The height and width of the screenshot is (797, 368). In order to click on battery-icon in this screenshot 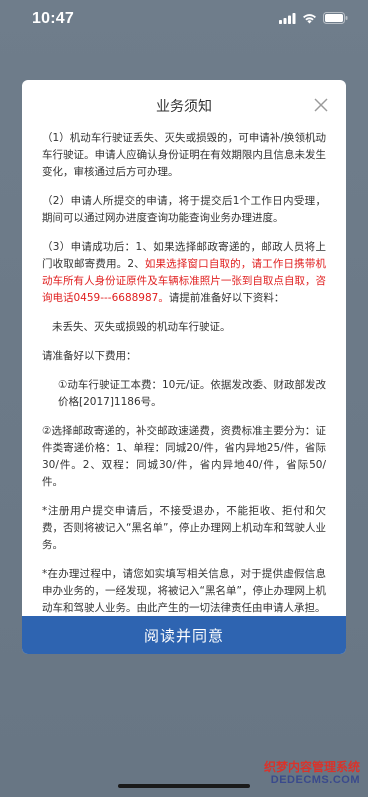, I will do `click(335, 18)`.